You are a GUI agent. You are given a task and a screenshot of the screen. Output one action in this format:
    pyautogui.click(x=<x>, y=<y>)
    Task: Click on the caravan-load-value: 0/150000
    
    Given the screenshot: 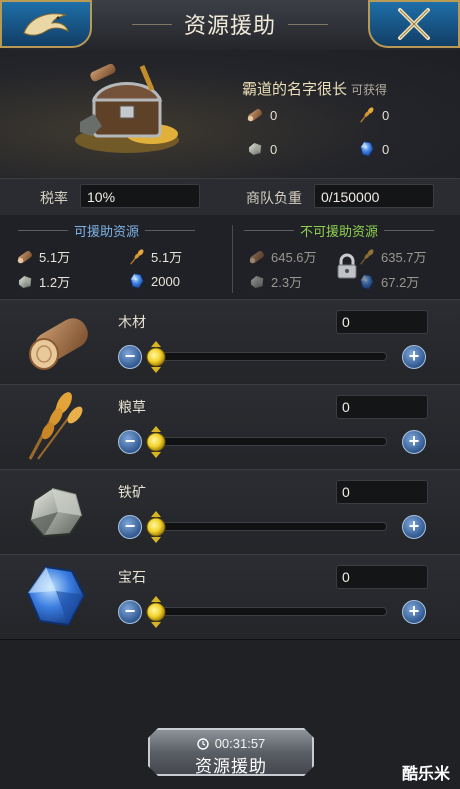 What is the action you would take?
    pyautogui.click(x=374, y=196)
    